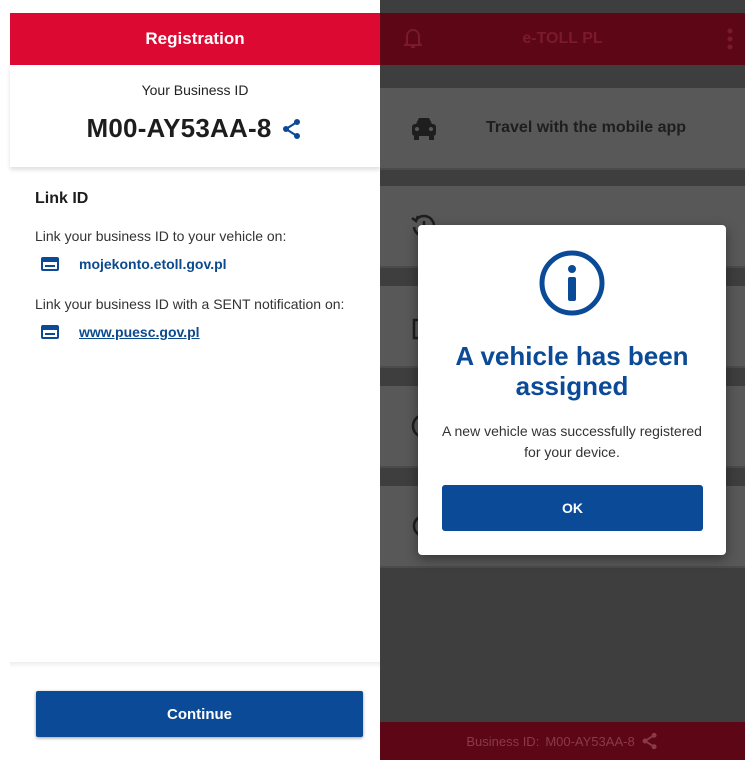  What do you see at coordinates (590, 741) in the screenshot?
I see `footer-business-id-value: M00-AY53AA-8` at bounding box center [590, 741].